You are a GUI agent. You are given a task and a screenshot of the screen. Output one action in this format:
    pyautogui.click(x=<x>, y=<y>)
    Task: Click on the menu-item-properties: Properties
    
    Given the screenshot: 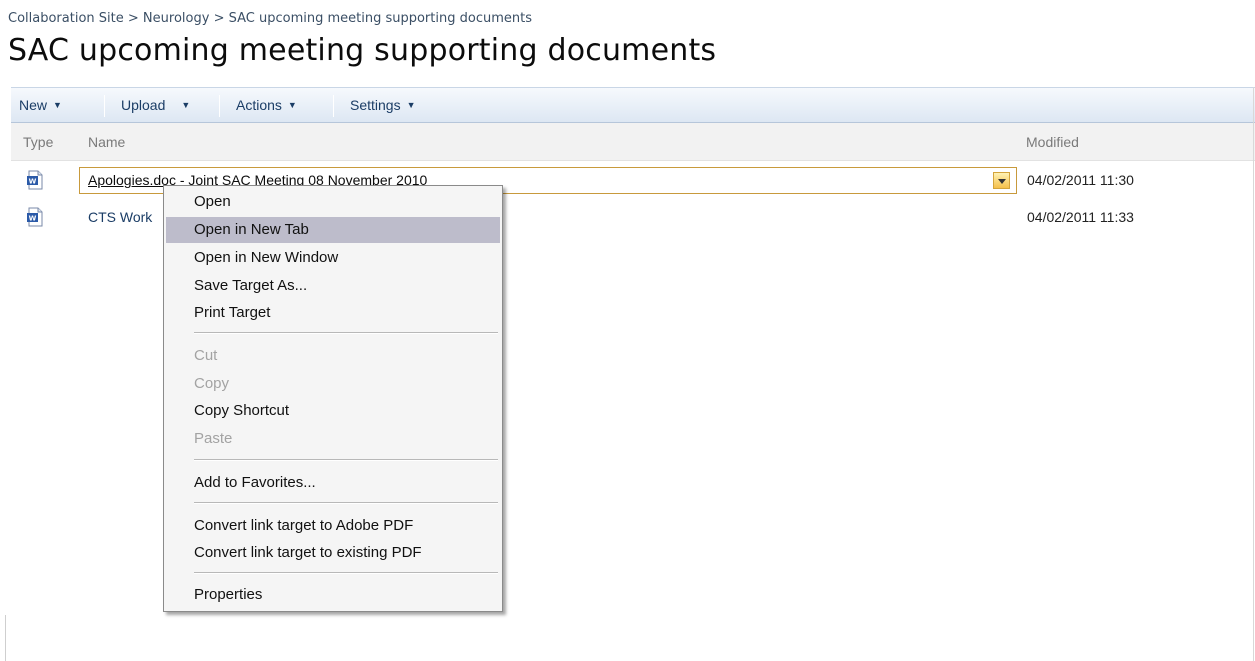 What is the action you would take?
    pyautogui.click(x=333, y=595)
    